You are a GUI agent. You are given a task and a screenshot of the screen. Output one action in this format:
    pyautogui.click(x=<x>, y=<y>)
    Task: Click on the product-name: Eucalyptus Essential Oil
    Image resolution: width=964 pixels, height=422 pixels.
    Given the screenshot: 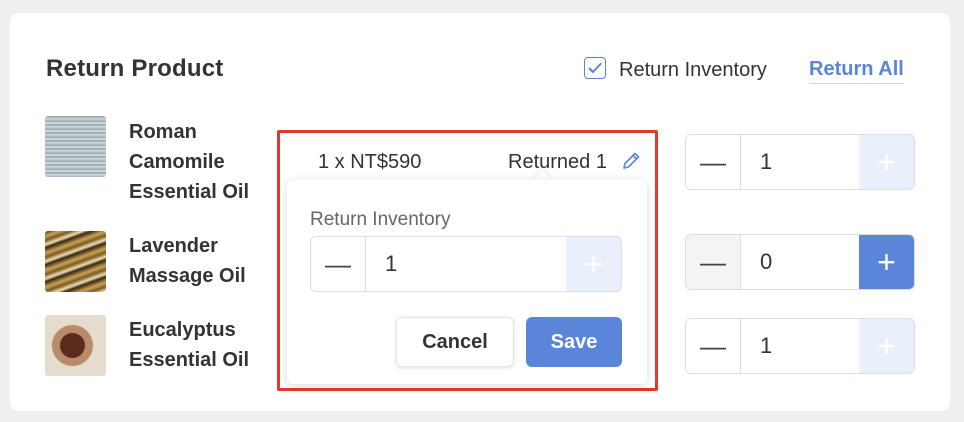 What is the action you would take?
    pyautogui.click(x=189, y=345)
    